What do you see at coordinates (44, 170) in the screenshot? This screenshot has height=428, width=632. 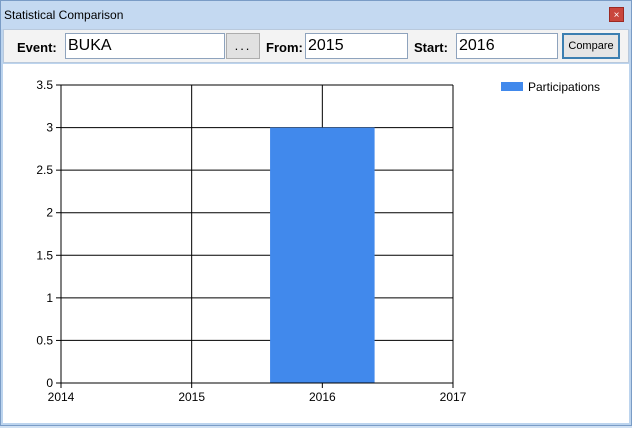 I see `y-tick-label: 2.5` at bounding box center [44, 170].